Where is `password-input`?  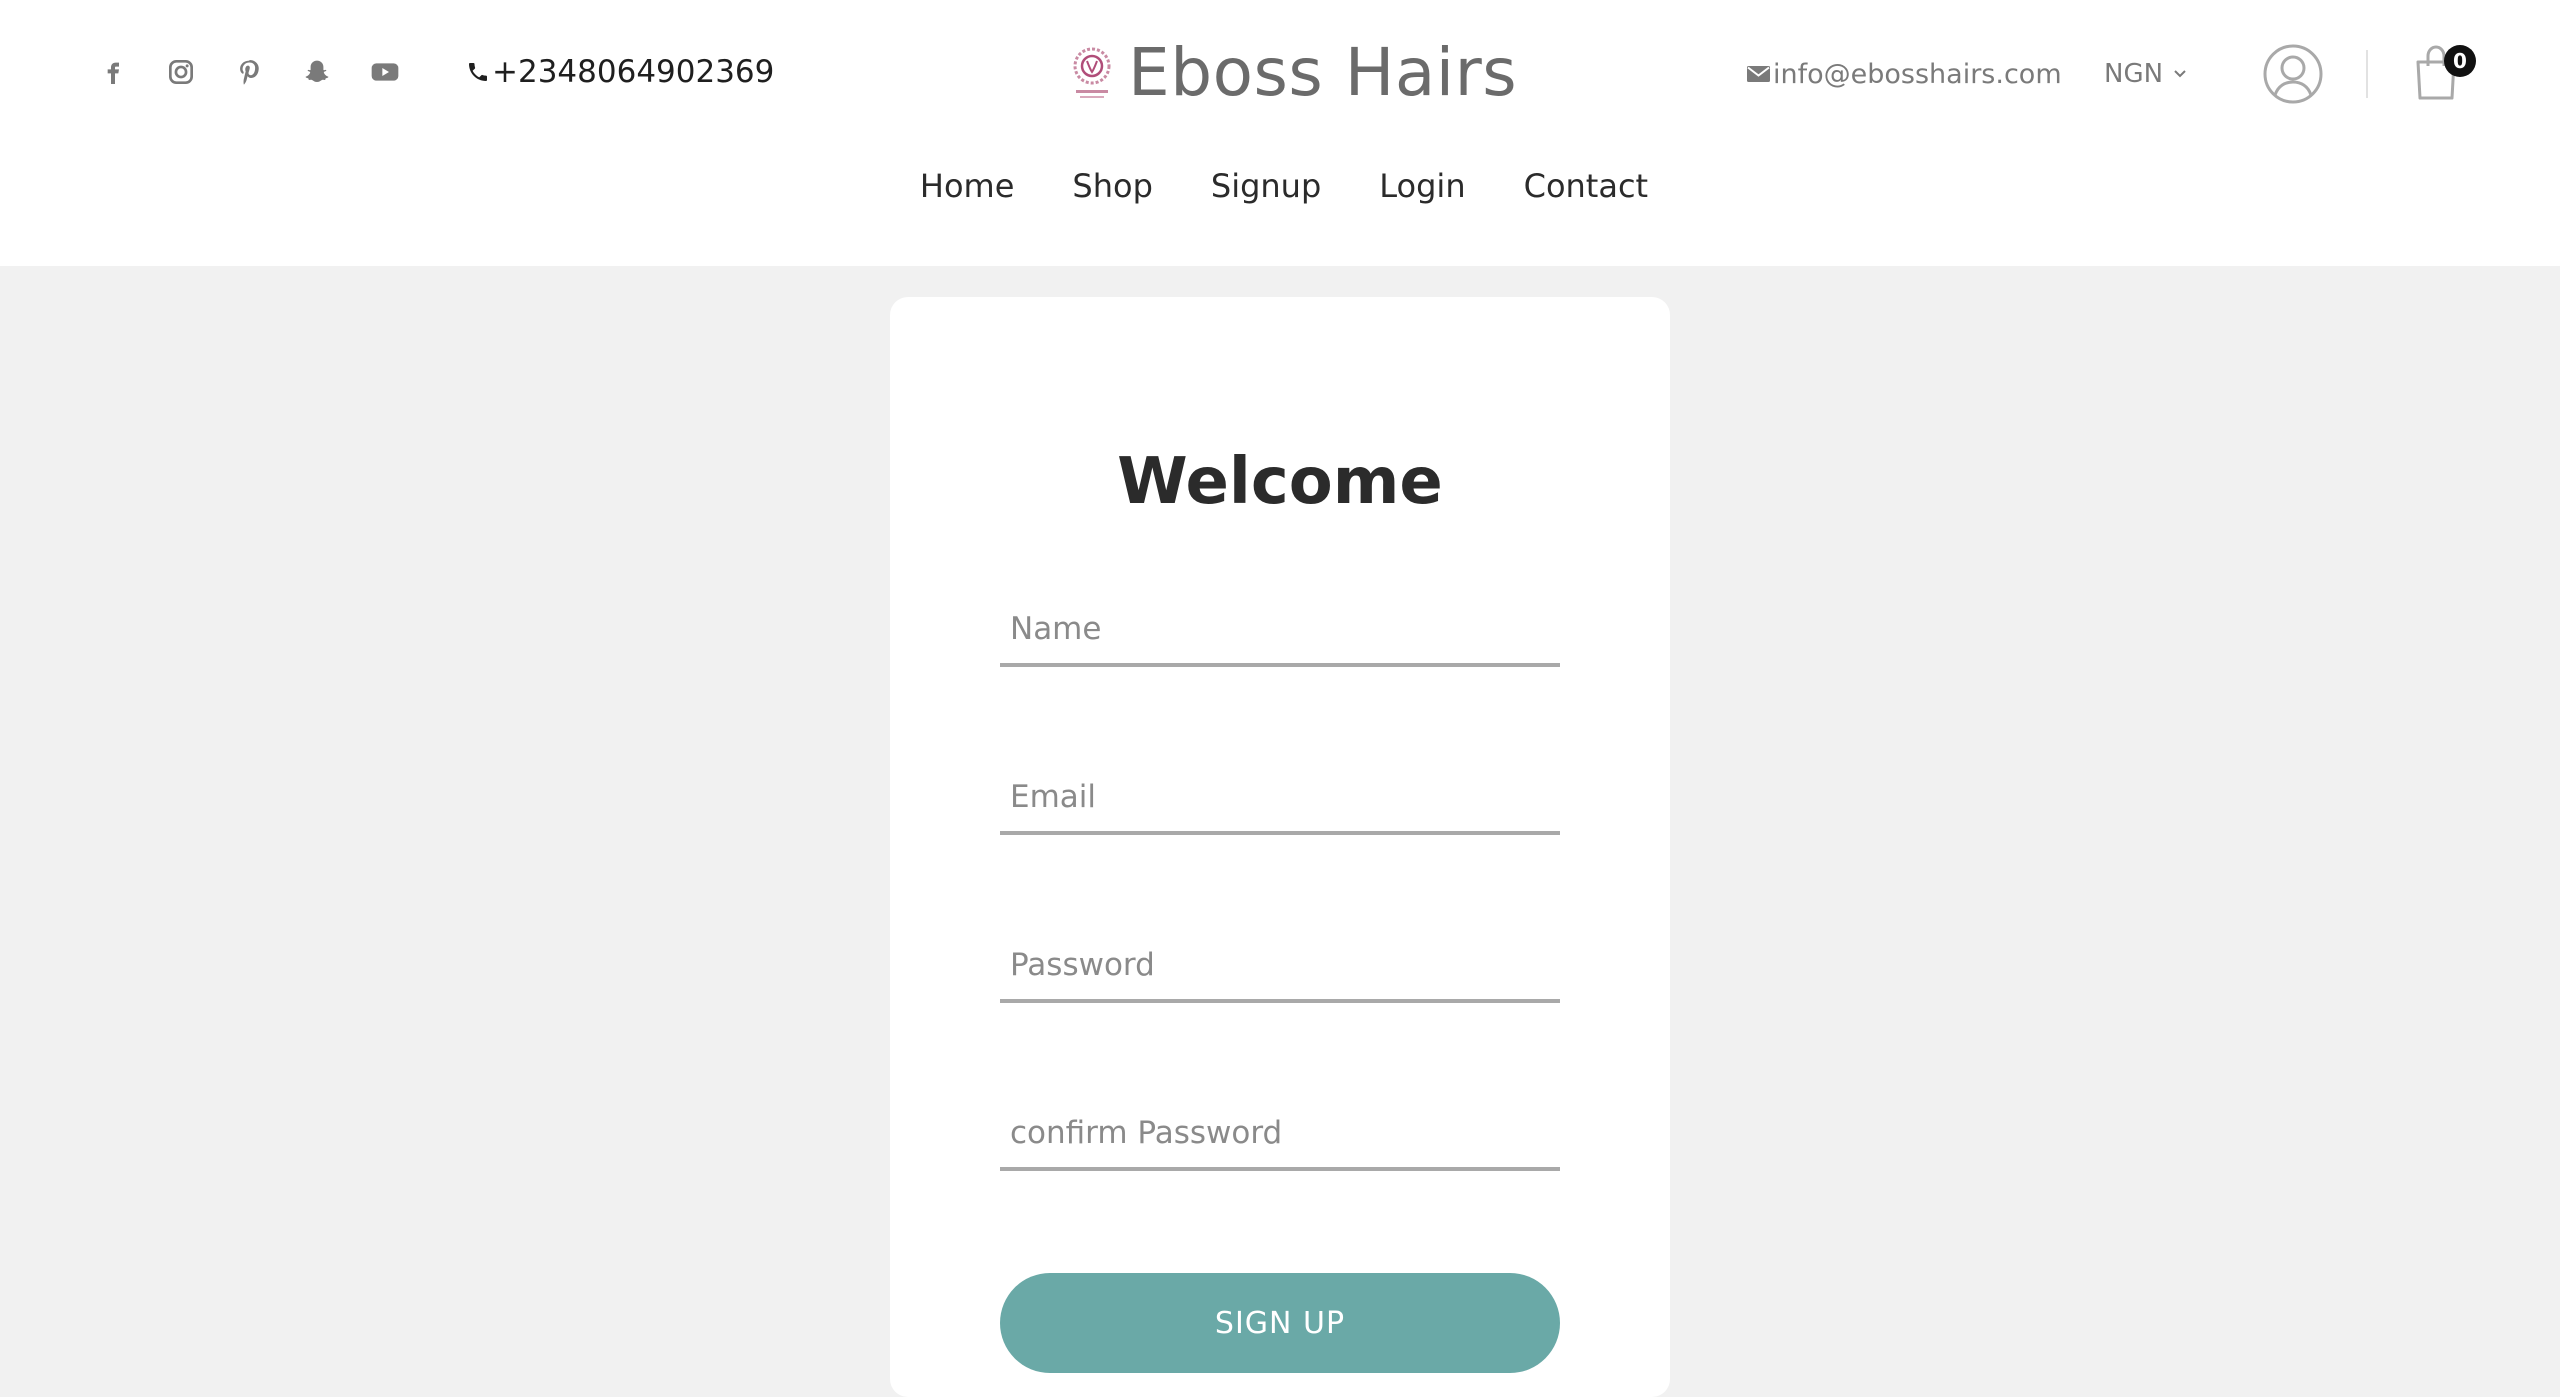 password-input is located at coordinates (1280, 967).